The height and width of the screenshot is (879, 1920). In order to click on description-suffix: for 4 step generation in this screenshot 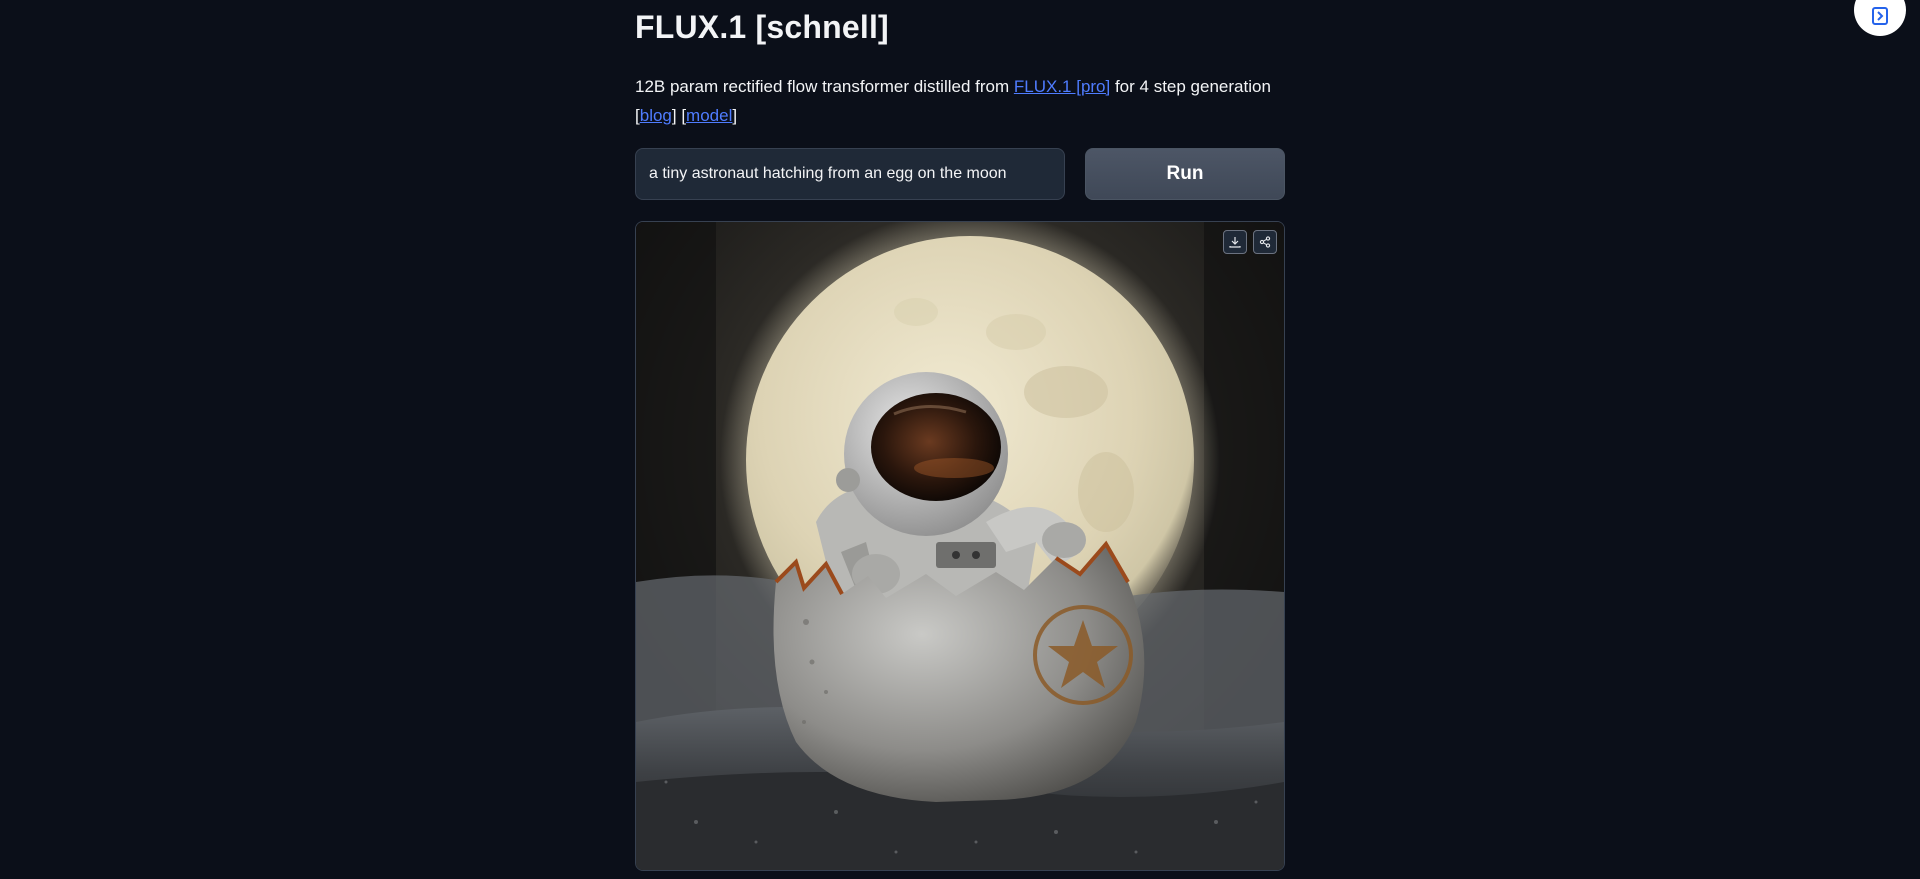, I will do `click(1190, 86)`.